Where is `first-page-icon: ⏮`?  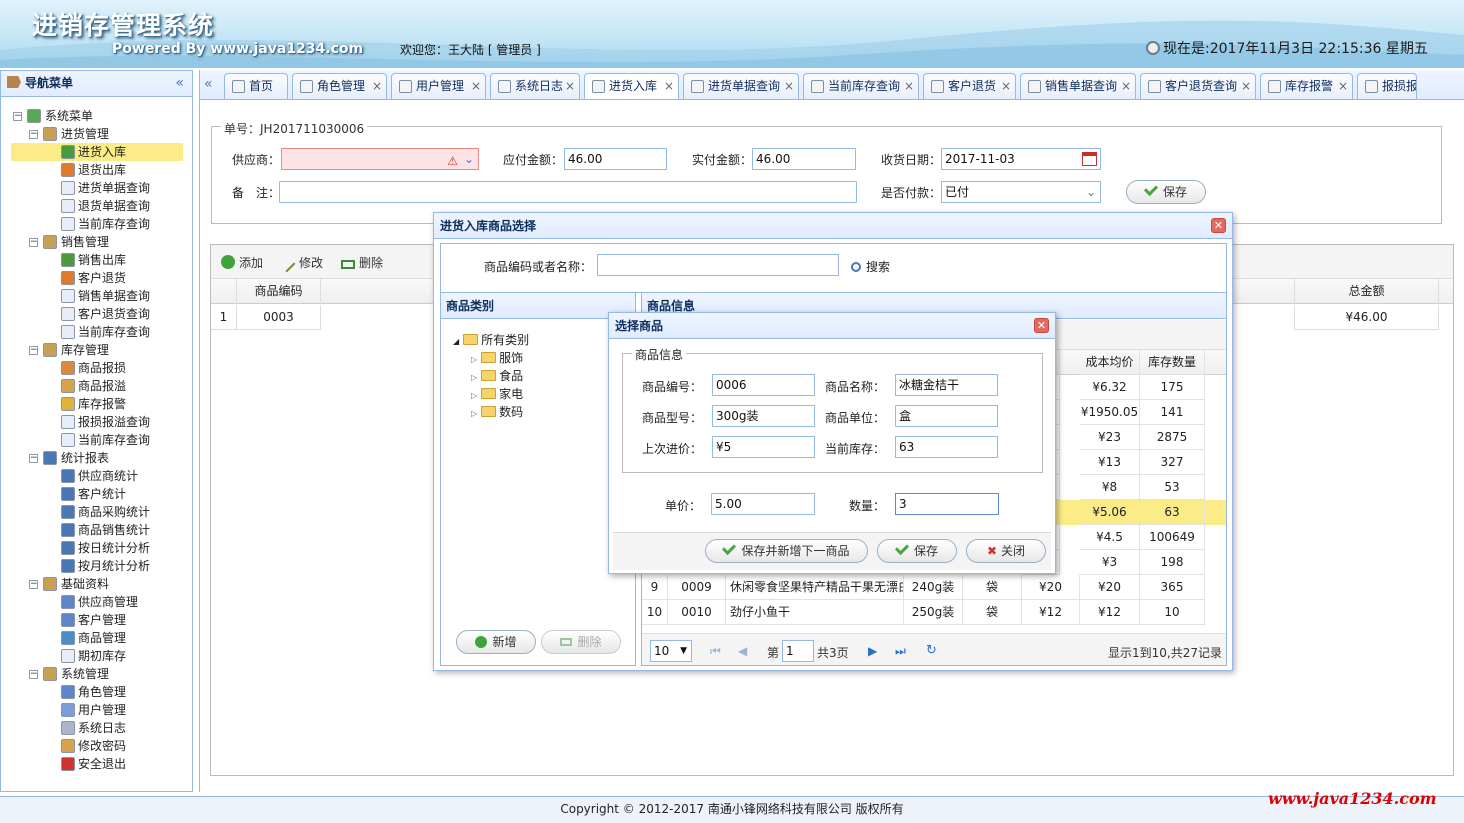 first-page-icon: ⏮ is located at coordinates (715, 651).